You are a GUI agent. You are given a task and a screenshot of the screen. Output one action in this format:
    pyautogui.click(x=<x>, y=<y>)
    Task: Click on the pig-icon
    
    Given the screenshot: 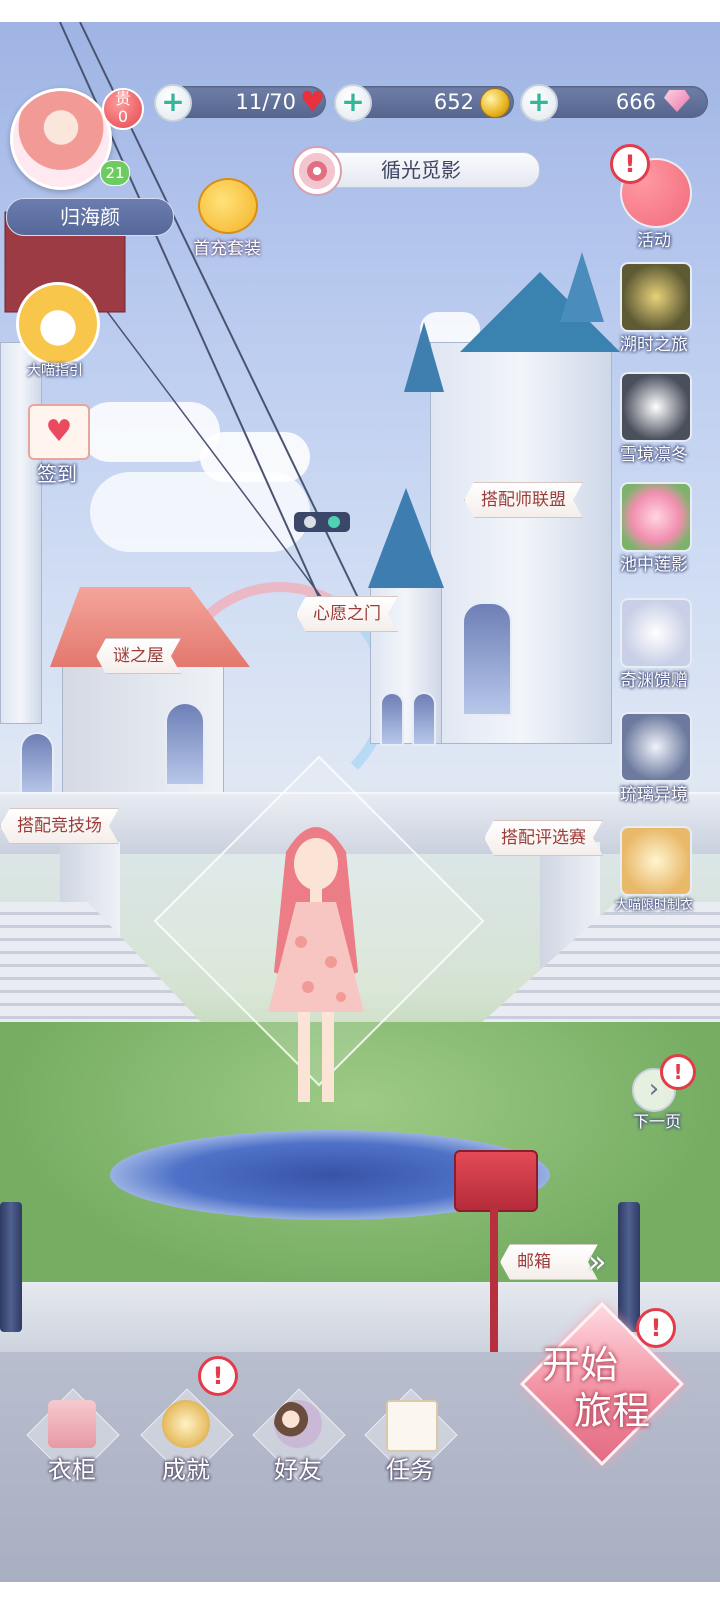 What is the action you would take?
    pyautogui.click(x=228, y=206)
    